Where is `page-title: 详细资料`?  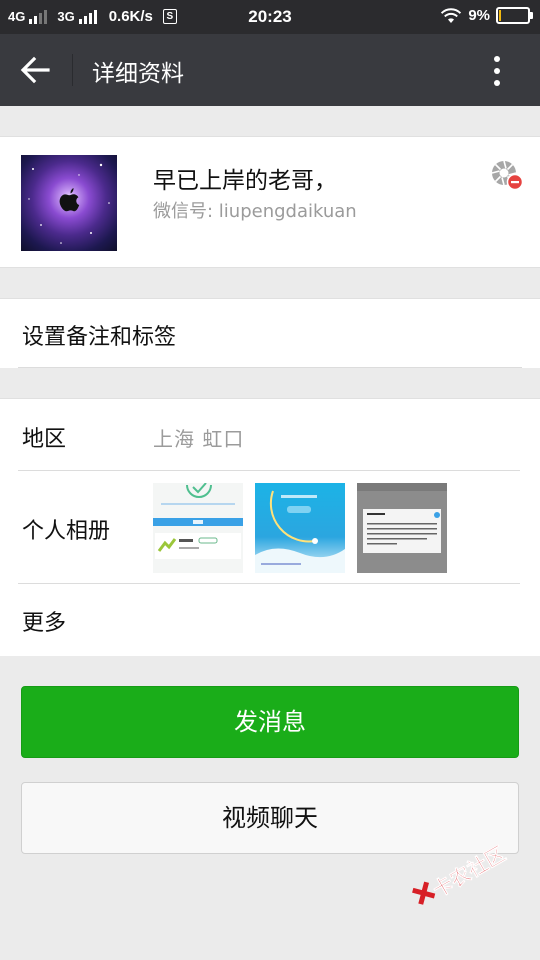 page-title: 详细资料 is located at coordinates (138, 74).